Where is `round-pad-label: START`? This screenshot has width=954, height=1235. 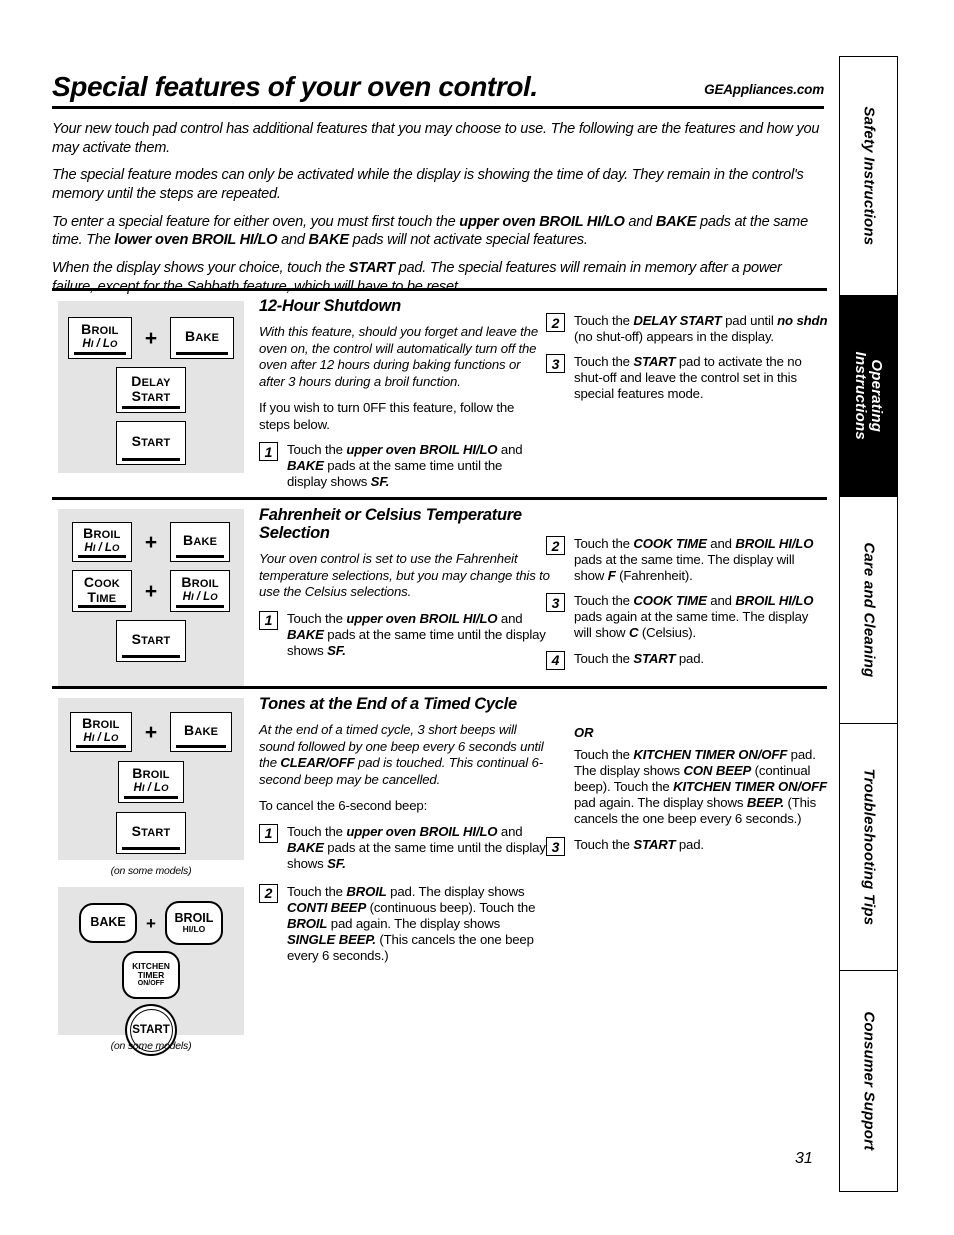
round-pad-label: START is located at coordinates (151, 1030).